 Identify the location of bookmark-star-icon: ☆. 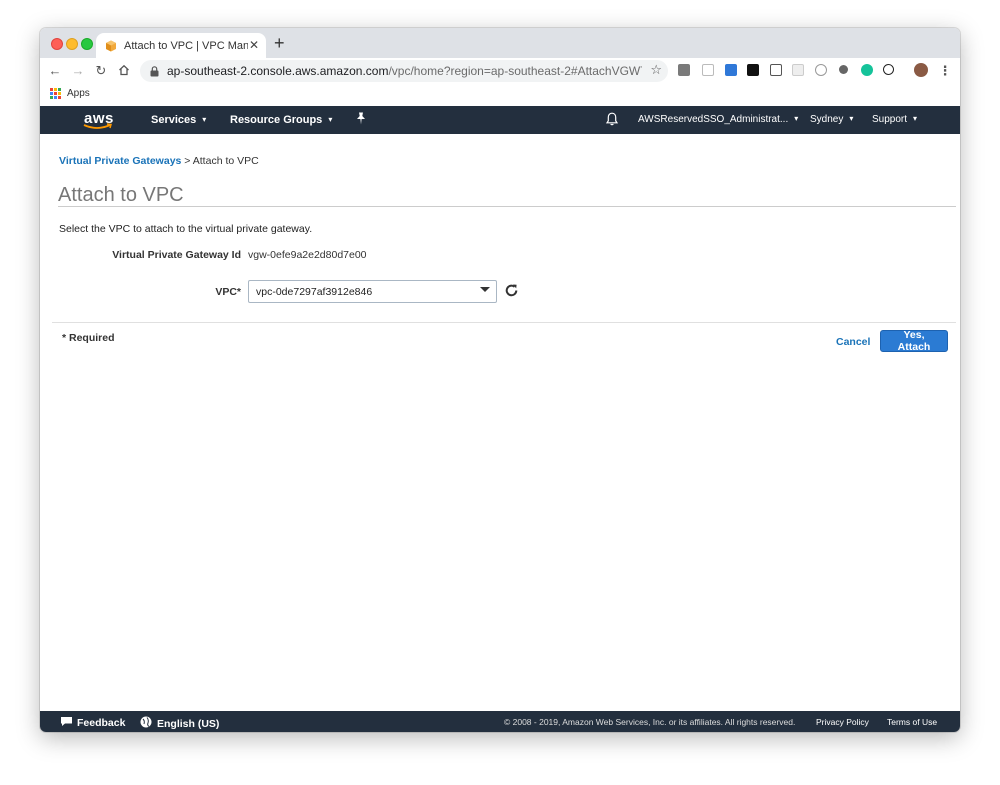
(656, 70).